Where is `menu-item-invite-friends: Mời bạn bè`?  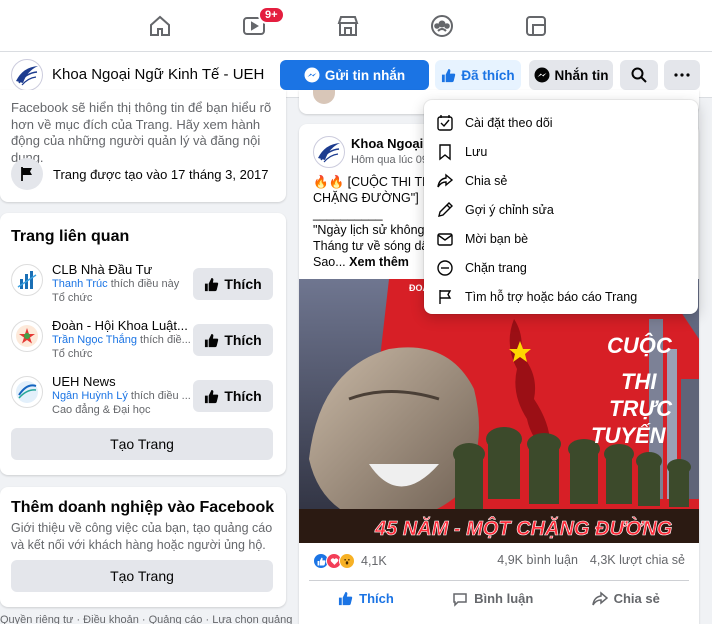 menu-item-invite-friends: Mời bạn bè is located at coordinates (561, 238).